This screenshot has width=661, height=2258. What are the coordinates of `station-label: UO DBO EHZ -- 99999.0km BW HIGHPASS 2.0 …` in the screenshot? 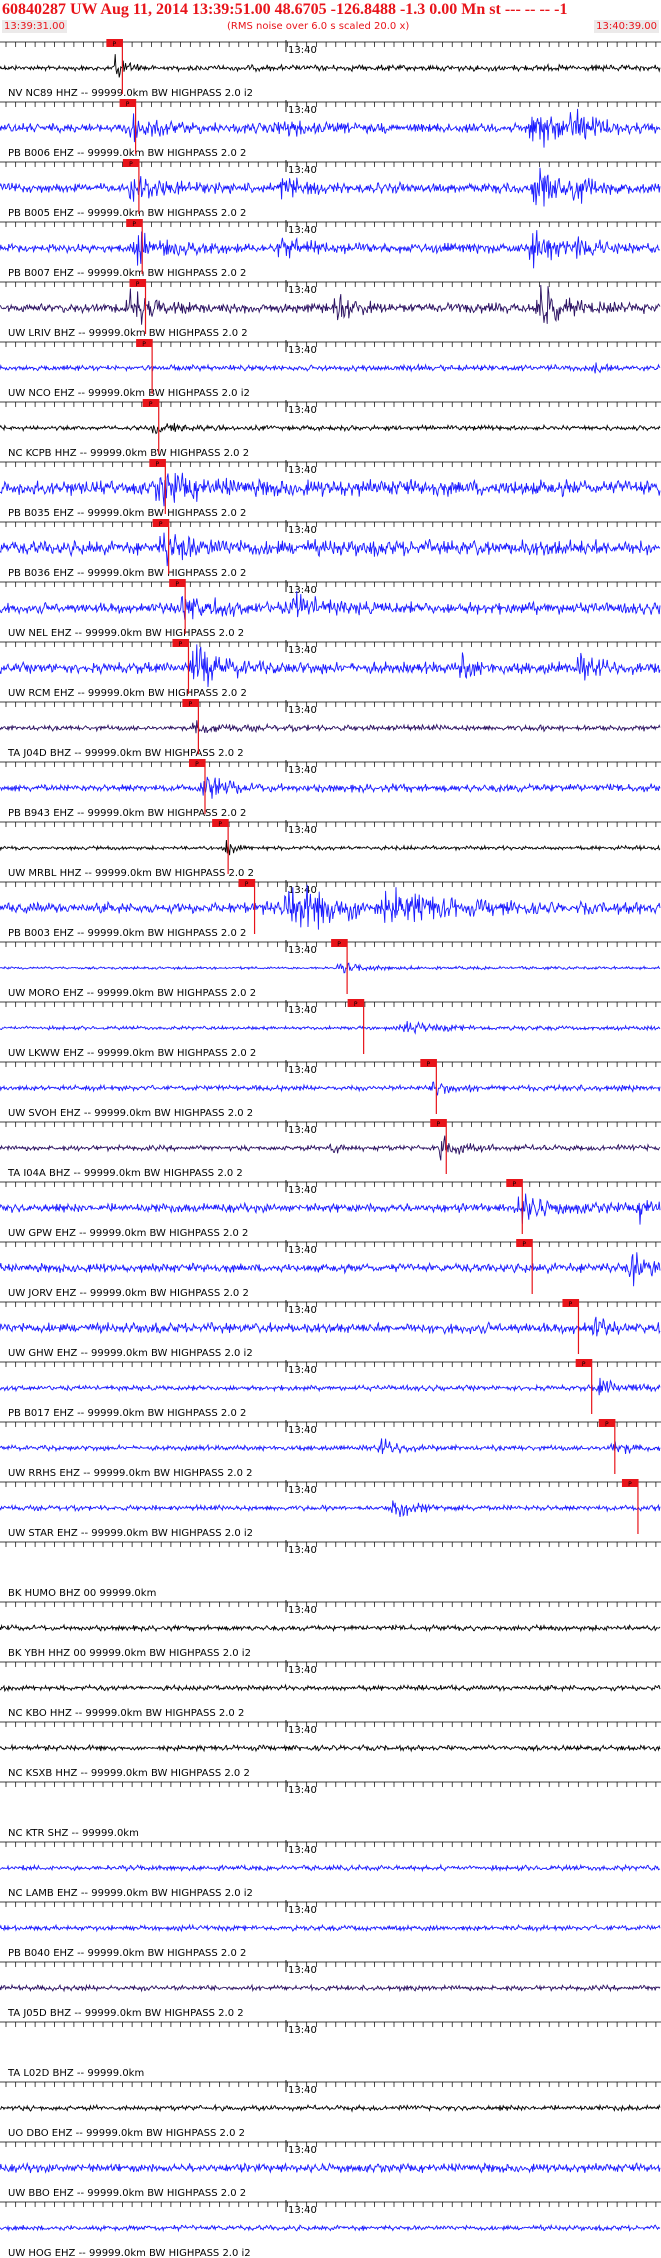 It's located at (126, 2133).